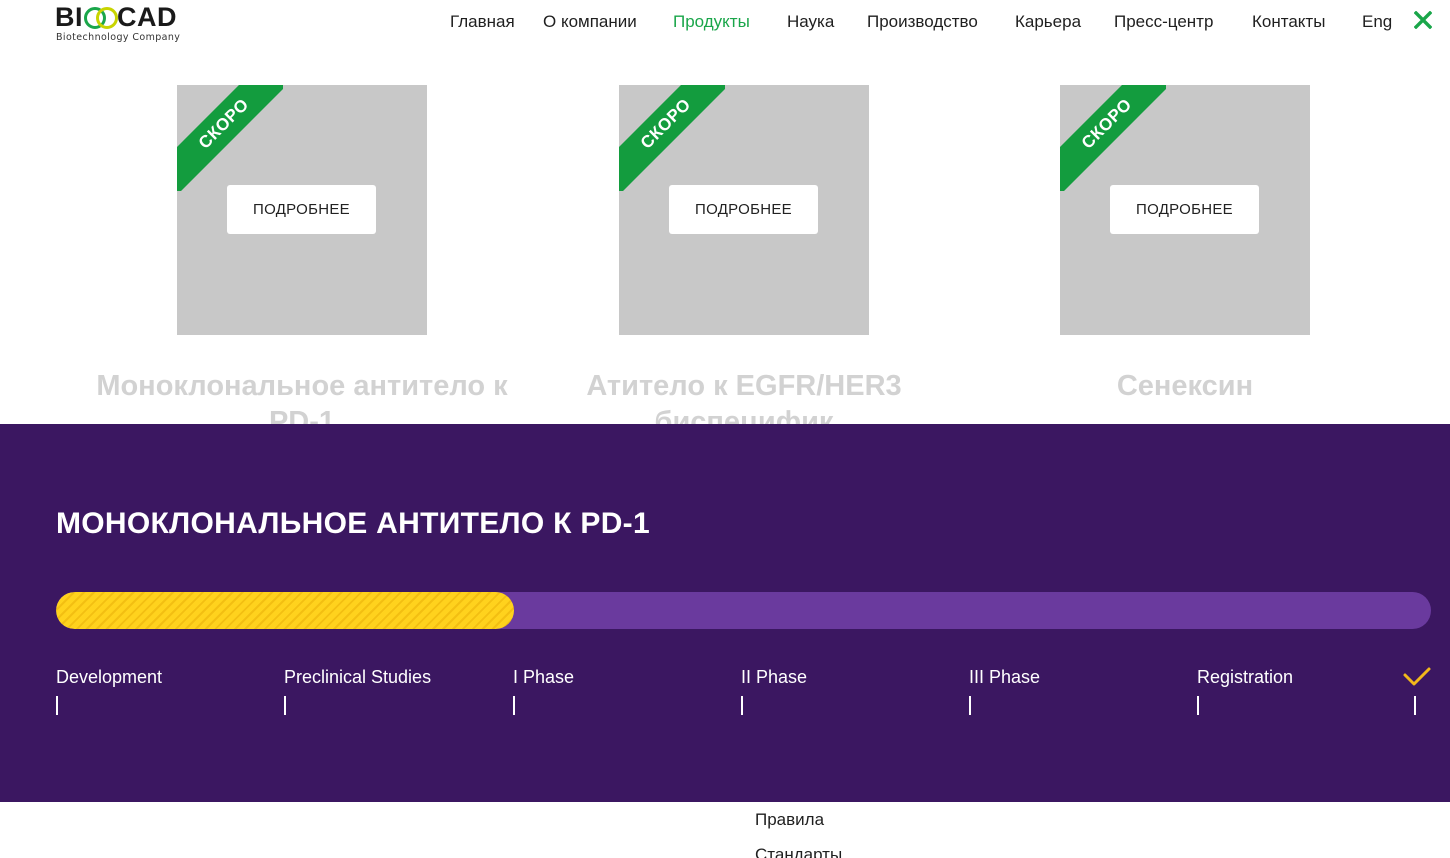 This screenshot has width=1450, height=858. I want to click on close-icon, so click(1423, 20).